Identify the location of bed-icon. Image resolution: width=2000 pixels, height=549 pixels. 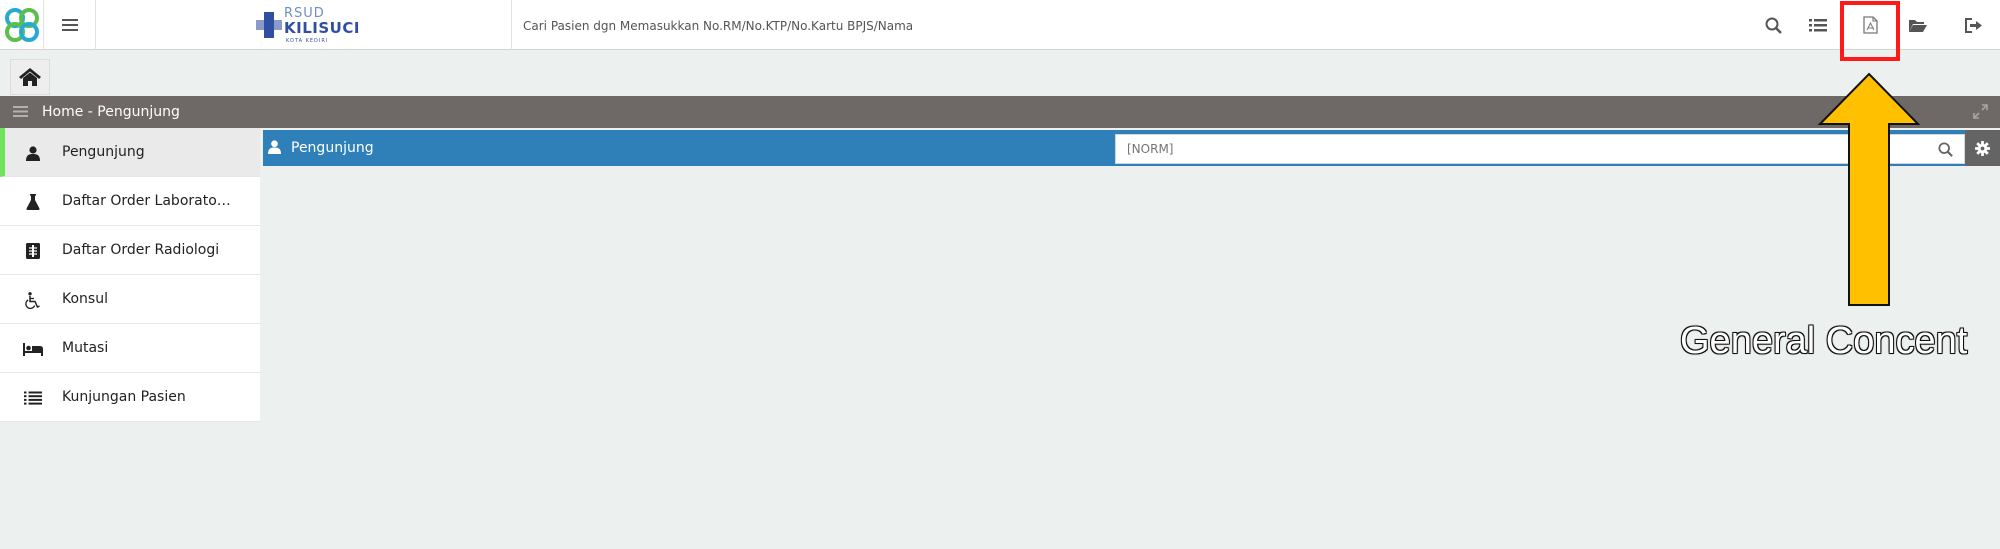
(33, 349).